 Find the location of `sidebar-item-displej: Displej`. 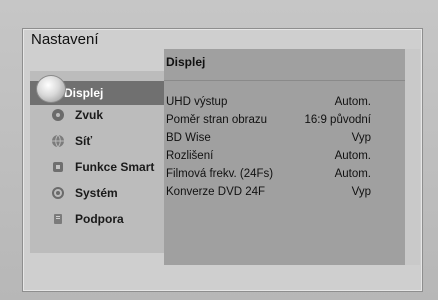

sidebar-item-displej: Displej is located at coordinates (97, 90).